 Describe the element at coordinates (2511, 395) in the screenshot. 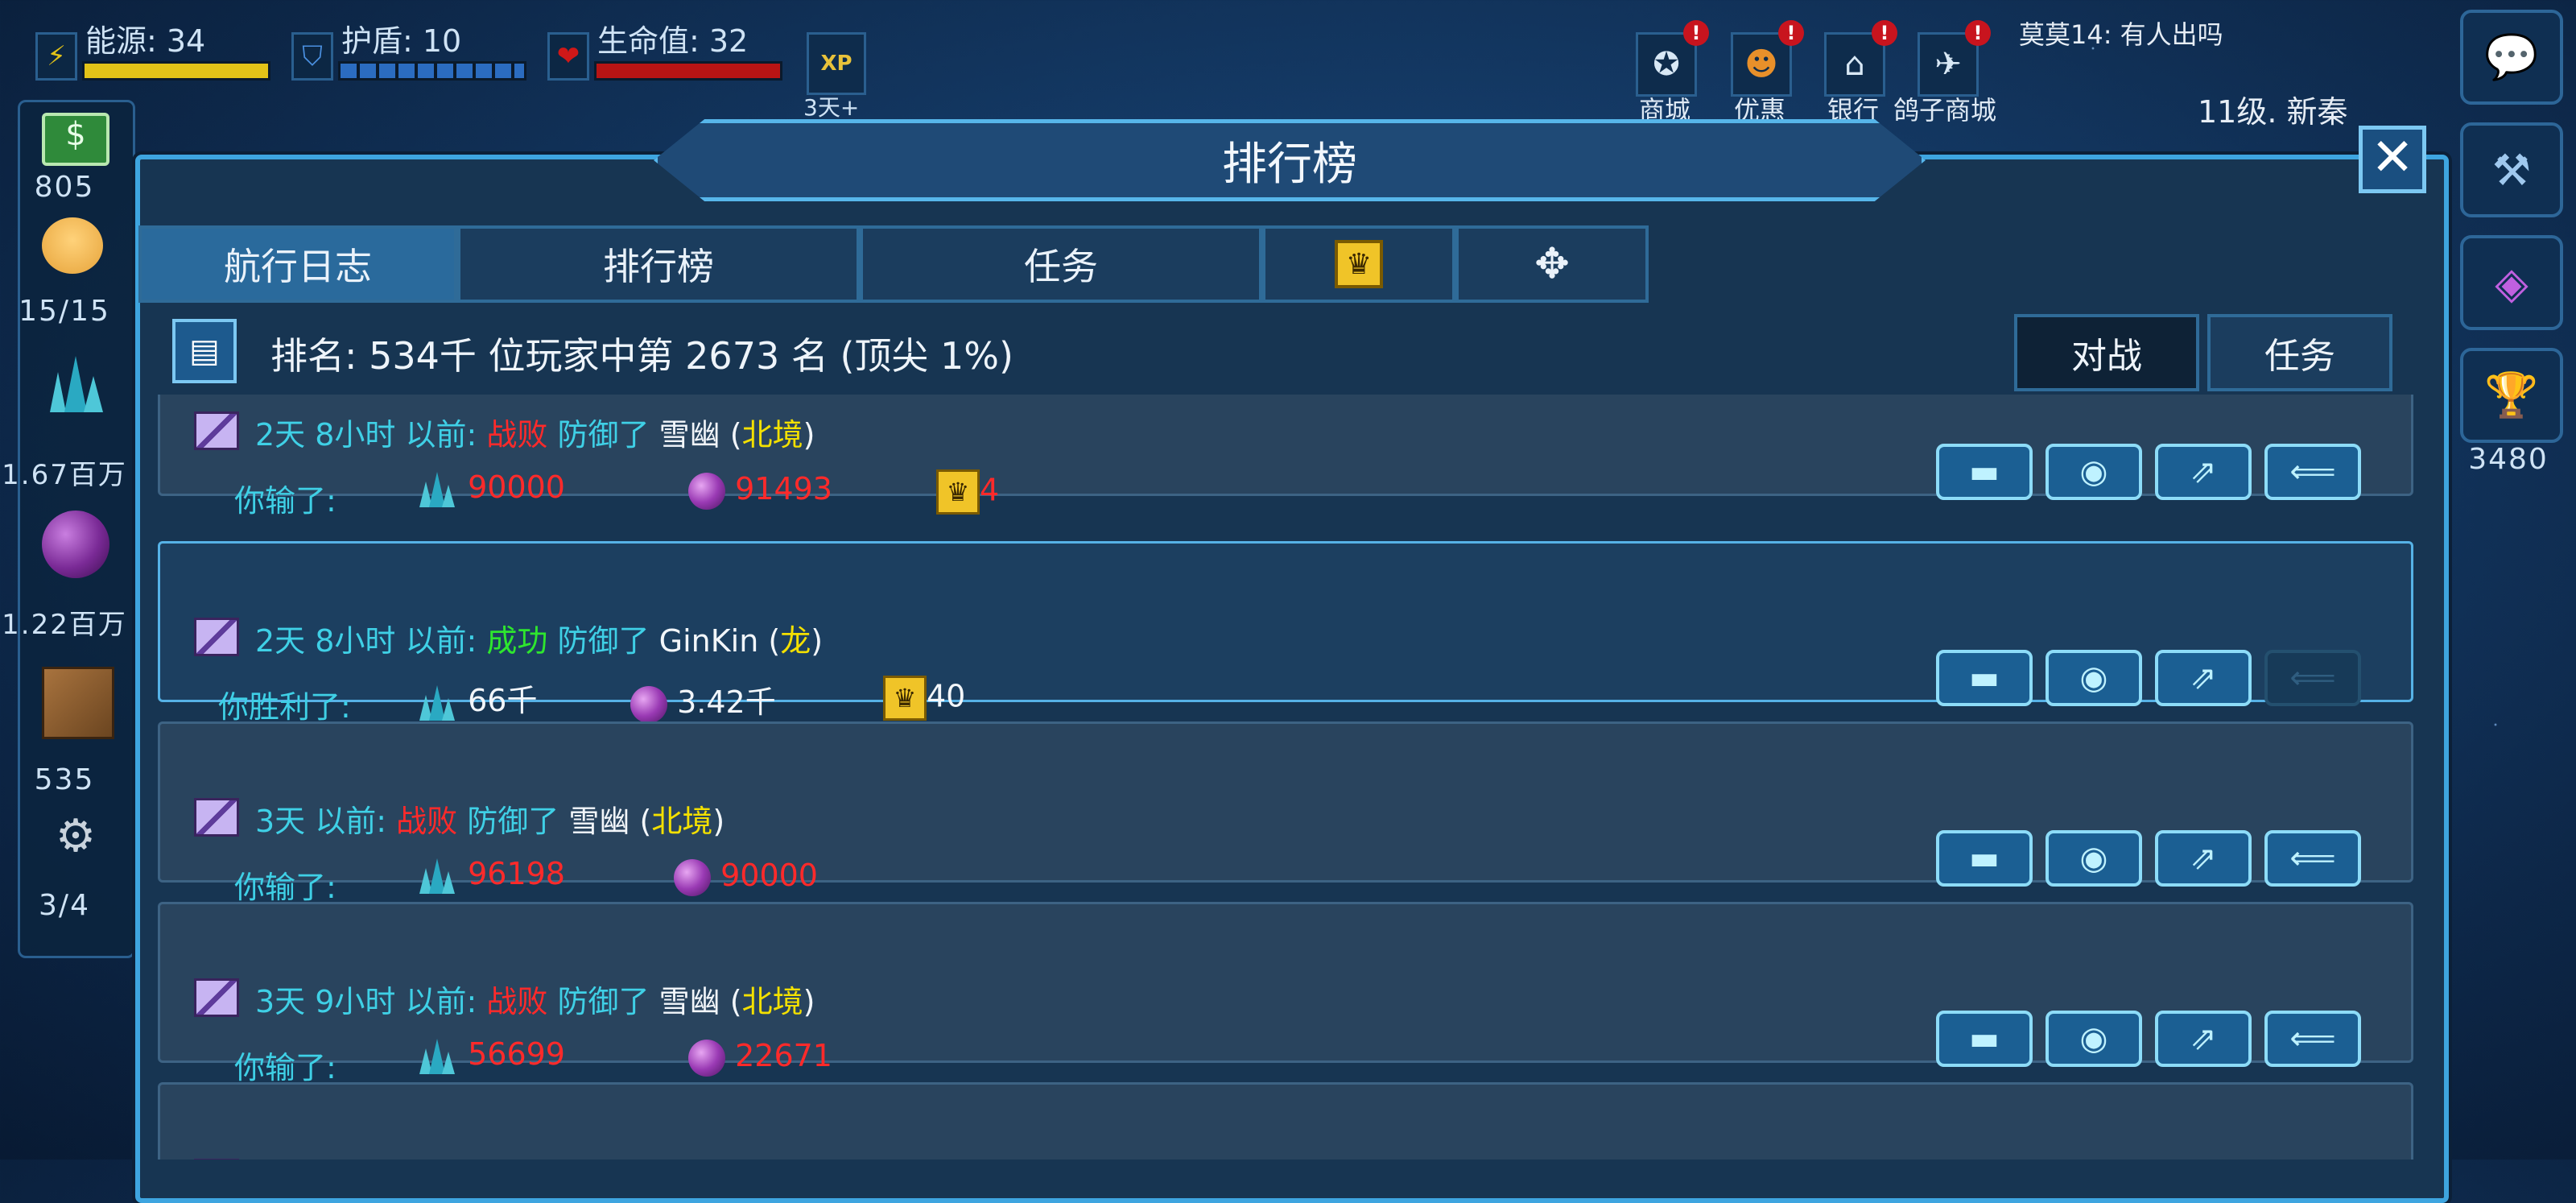

I see `trophy-button: 🏆` at that location.